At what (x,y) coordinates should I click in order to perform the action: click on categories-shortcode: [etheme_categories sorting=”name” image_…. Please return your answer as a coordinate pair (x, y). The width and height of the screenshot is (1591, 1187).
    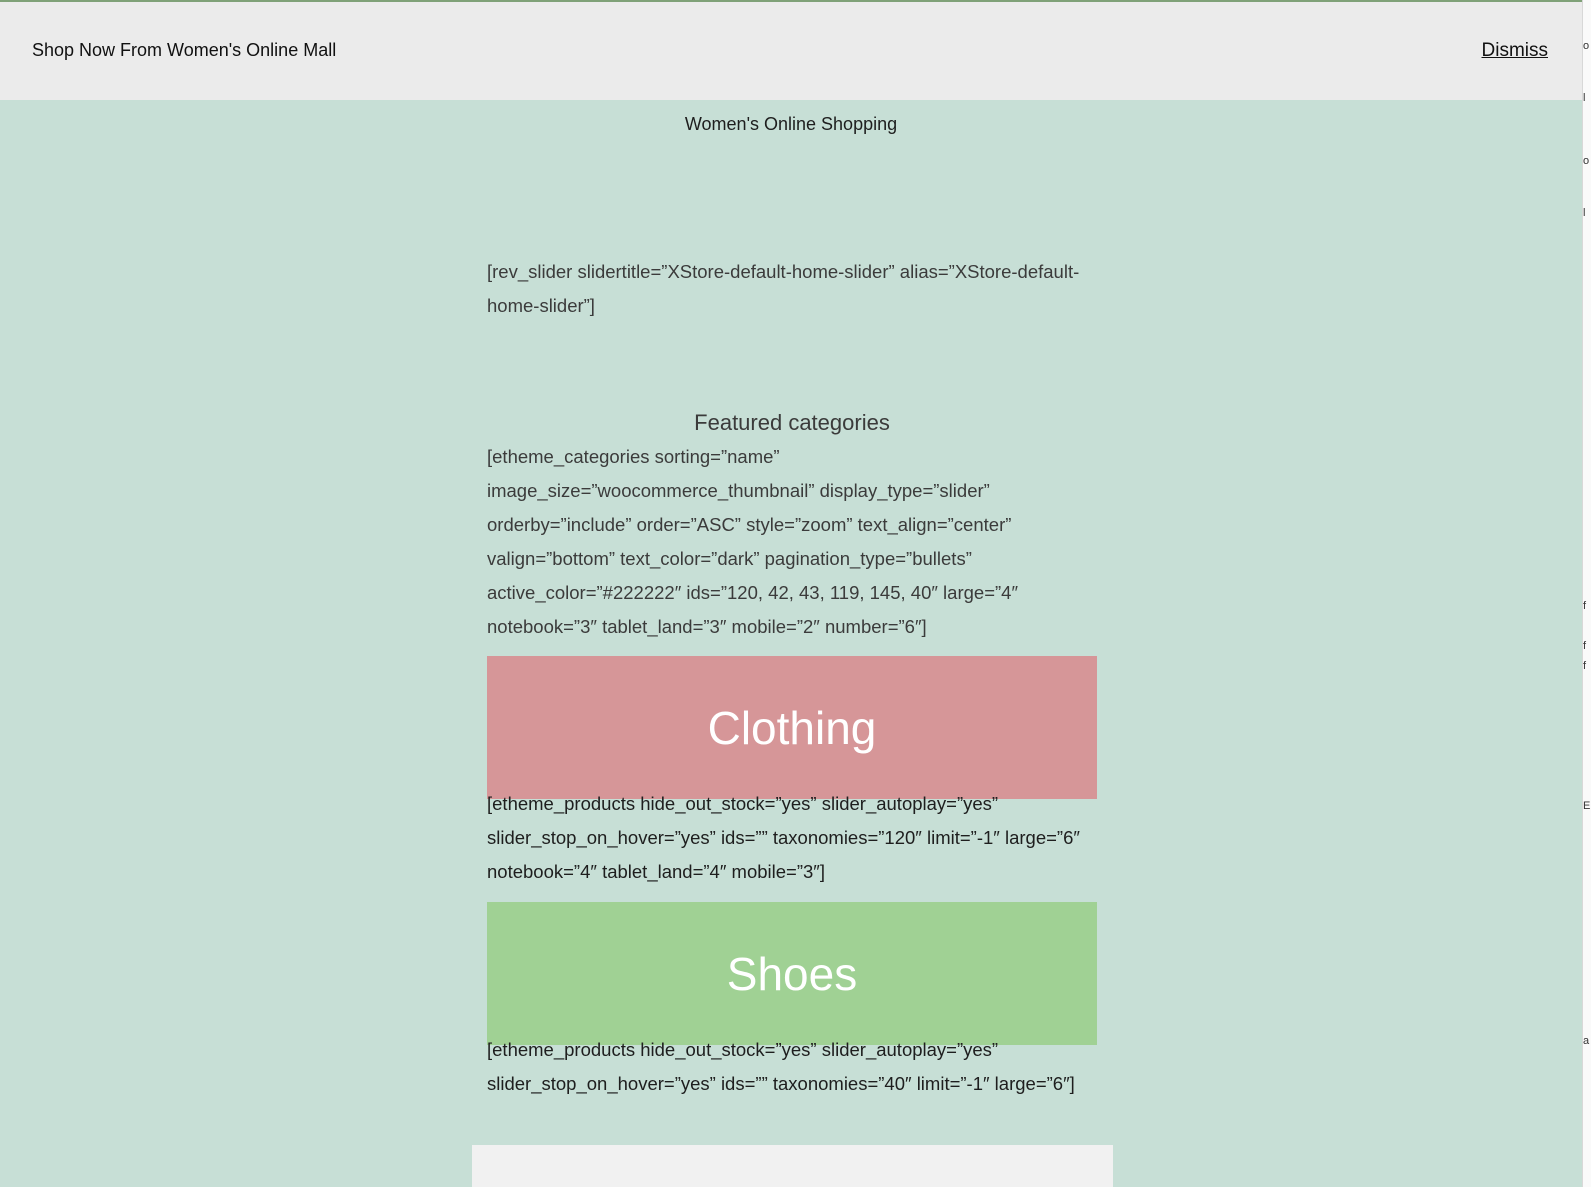
    Looking at the image, I should click on (752, 541).